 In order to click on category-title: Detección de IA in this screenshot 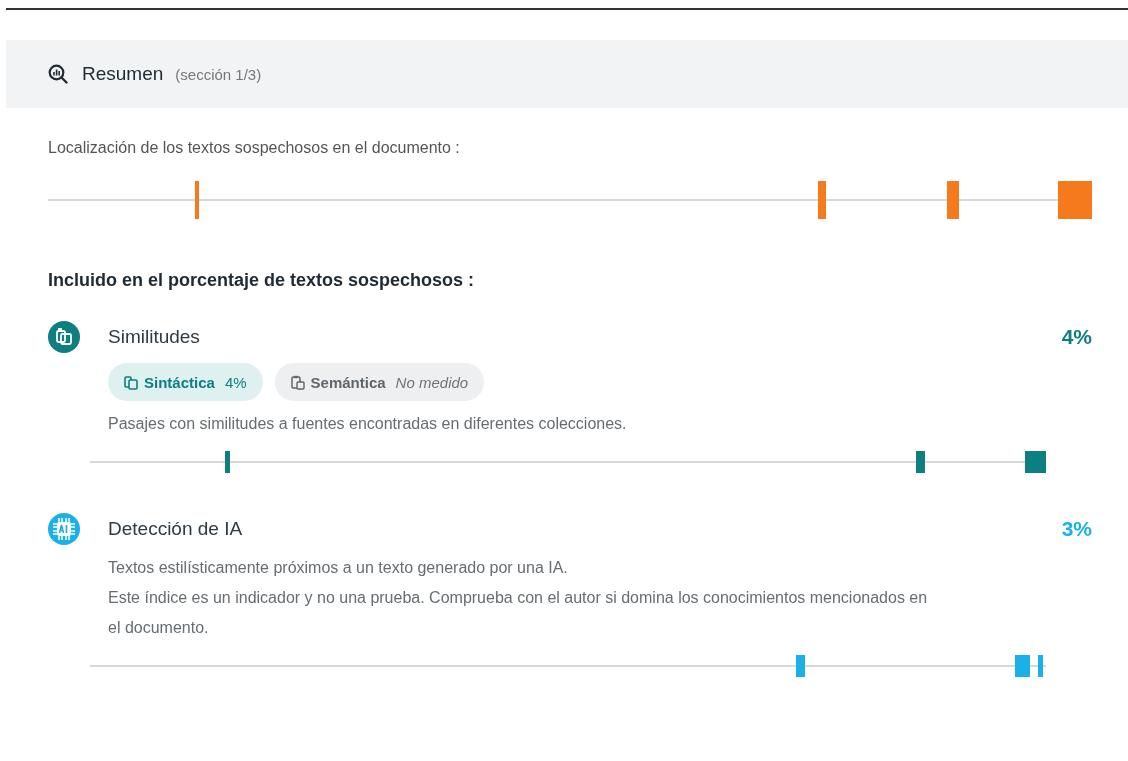, I will do `click(175, 529)`.